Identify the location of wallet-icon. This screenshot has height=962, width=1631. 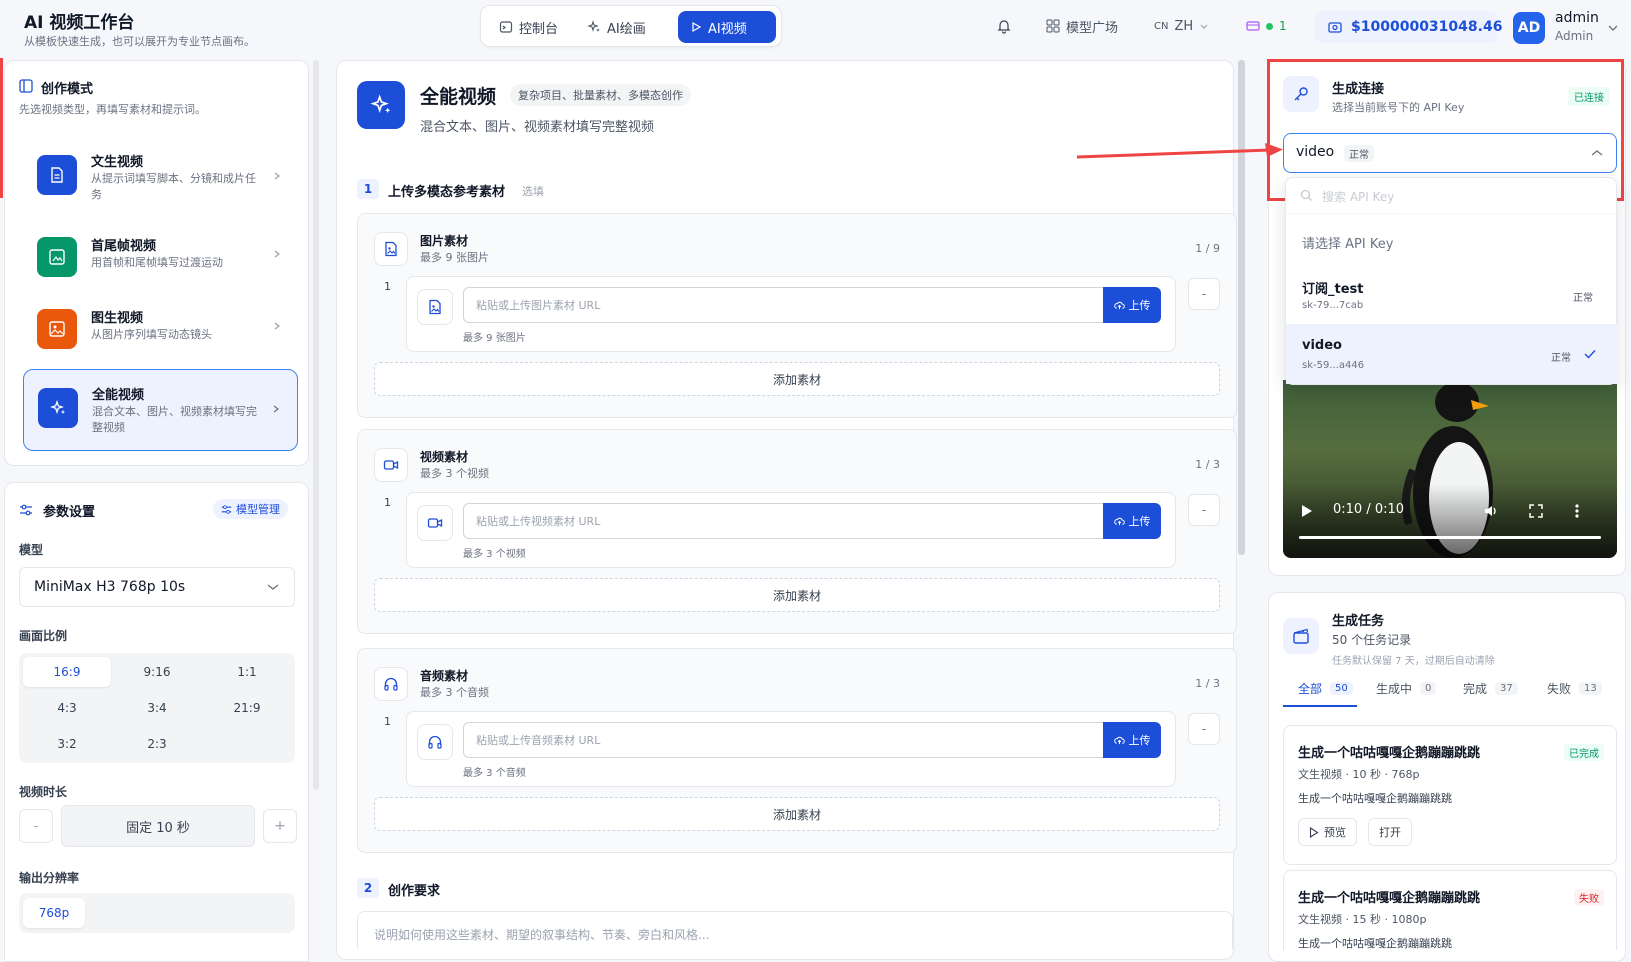
(1335, 27).